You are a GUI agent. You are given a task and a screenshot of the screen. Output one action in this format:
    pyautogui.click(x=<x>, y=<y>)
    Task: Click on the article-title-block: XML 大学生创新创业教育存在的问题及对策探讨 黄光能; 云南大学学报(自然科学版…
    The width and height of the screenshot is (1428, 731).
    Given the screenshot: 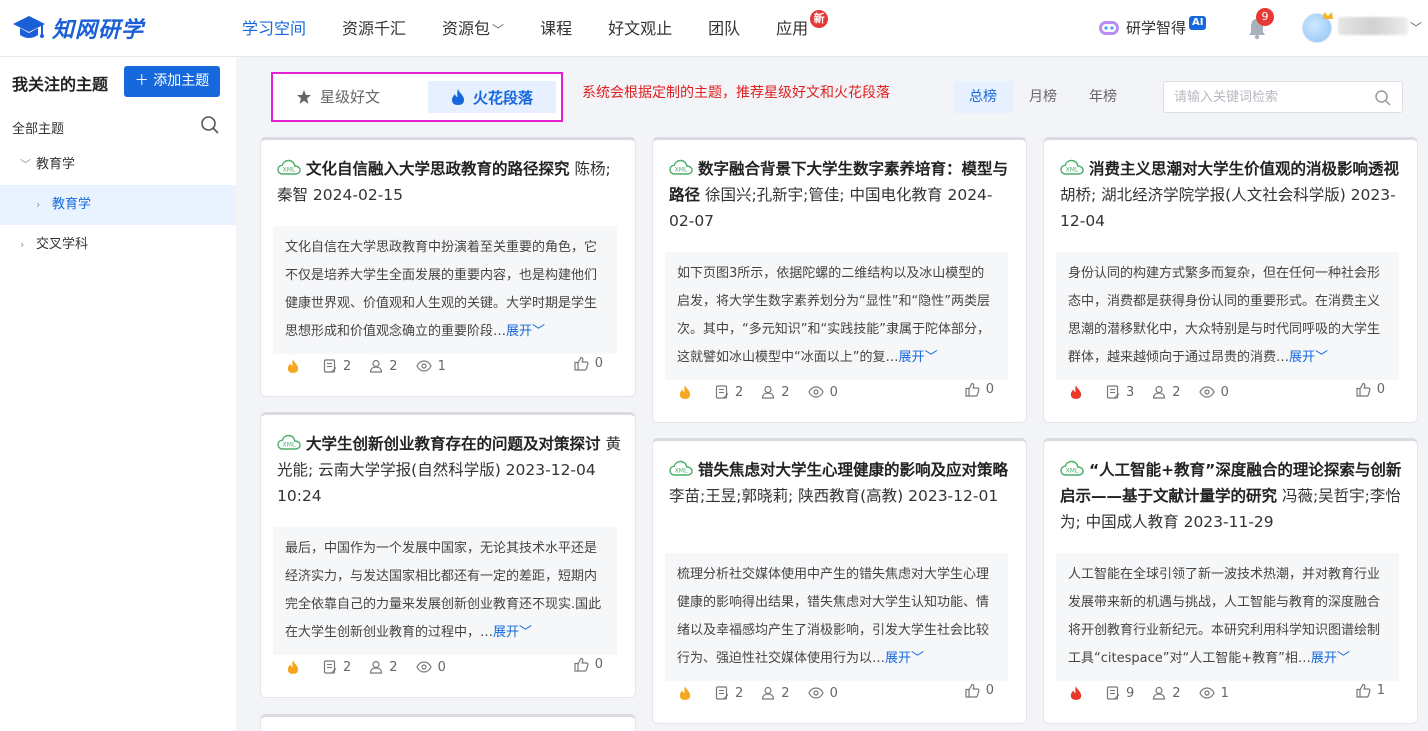 What is the action you would take?
    pyautogui.click(x=449, y=470)
    